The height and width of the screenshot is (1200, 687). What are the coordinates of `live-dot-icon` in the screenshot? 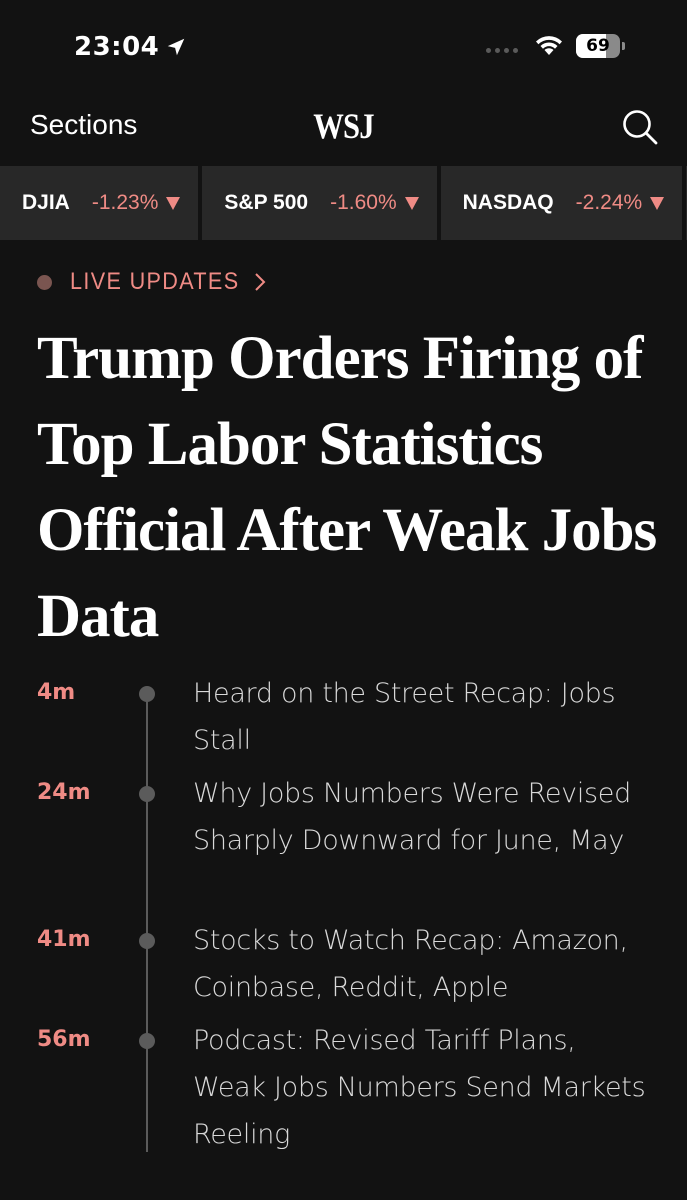 It's located at (44, 282).